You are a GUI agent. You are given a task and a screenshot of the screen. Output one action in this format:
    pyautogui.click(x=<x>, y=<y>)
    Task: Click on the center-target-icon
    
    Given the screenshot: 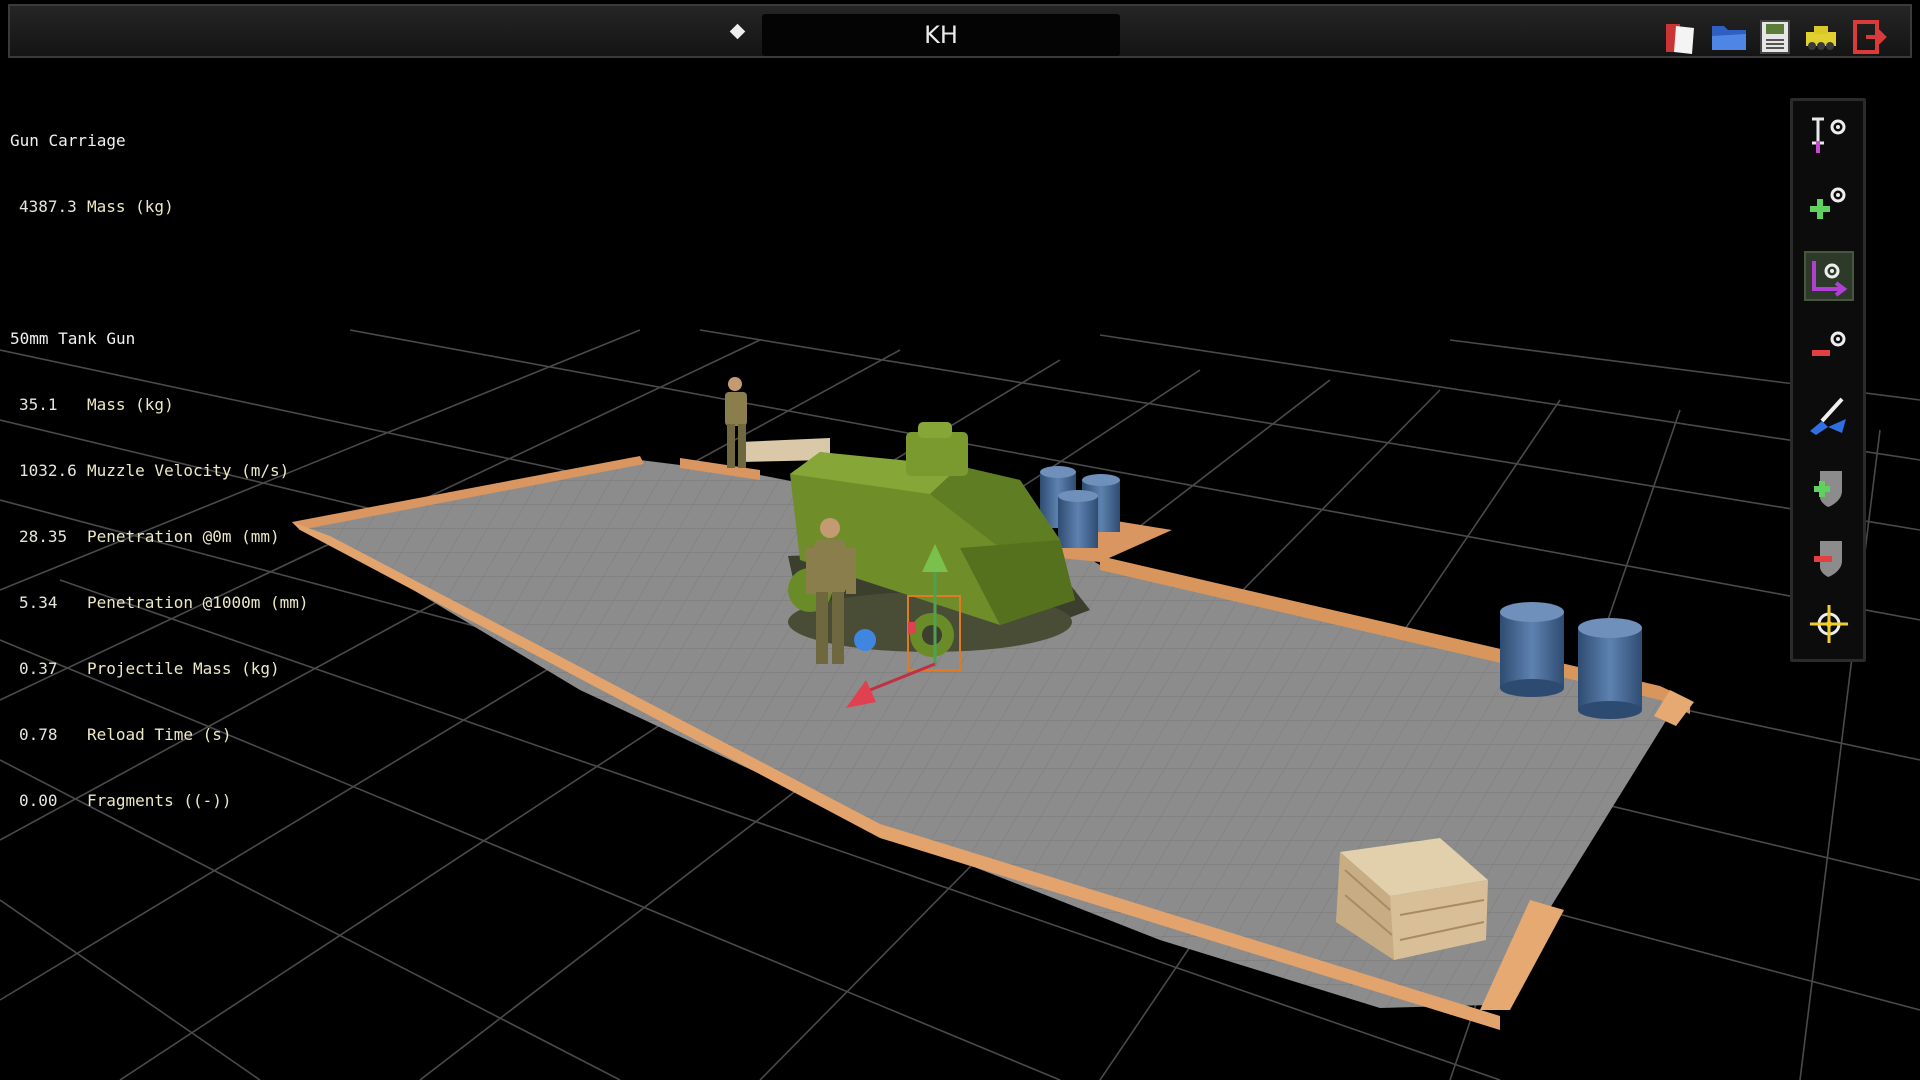 What is the action you would take?
    pyautogui.click(x=1829, y=624)
    